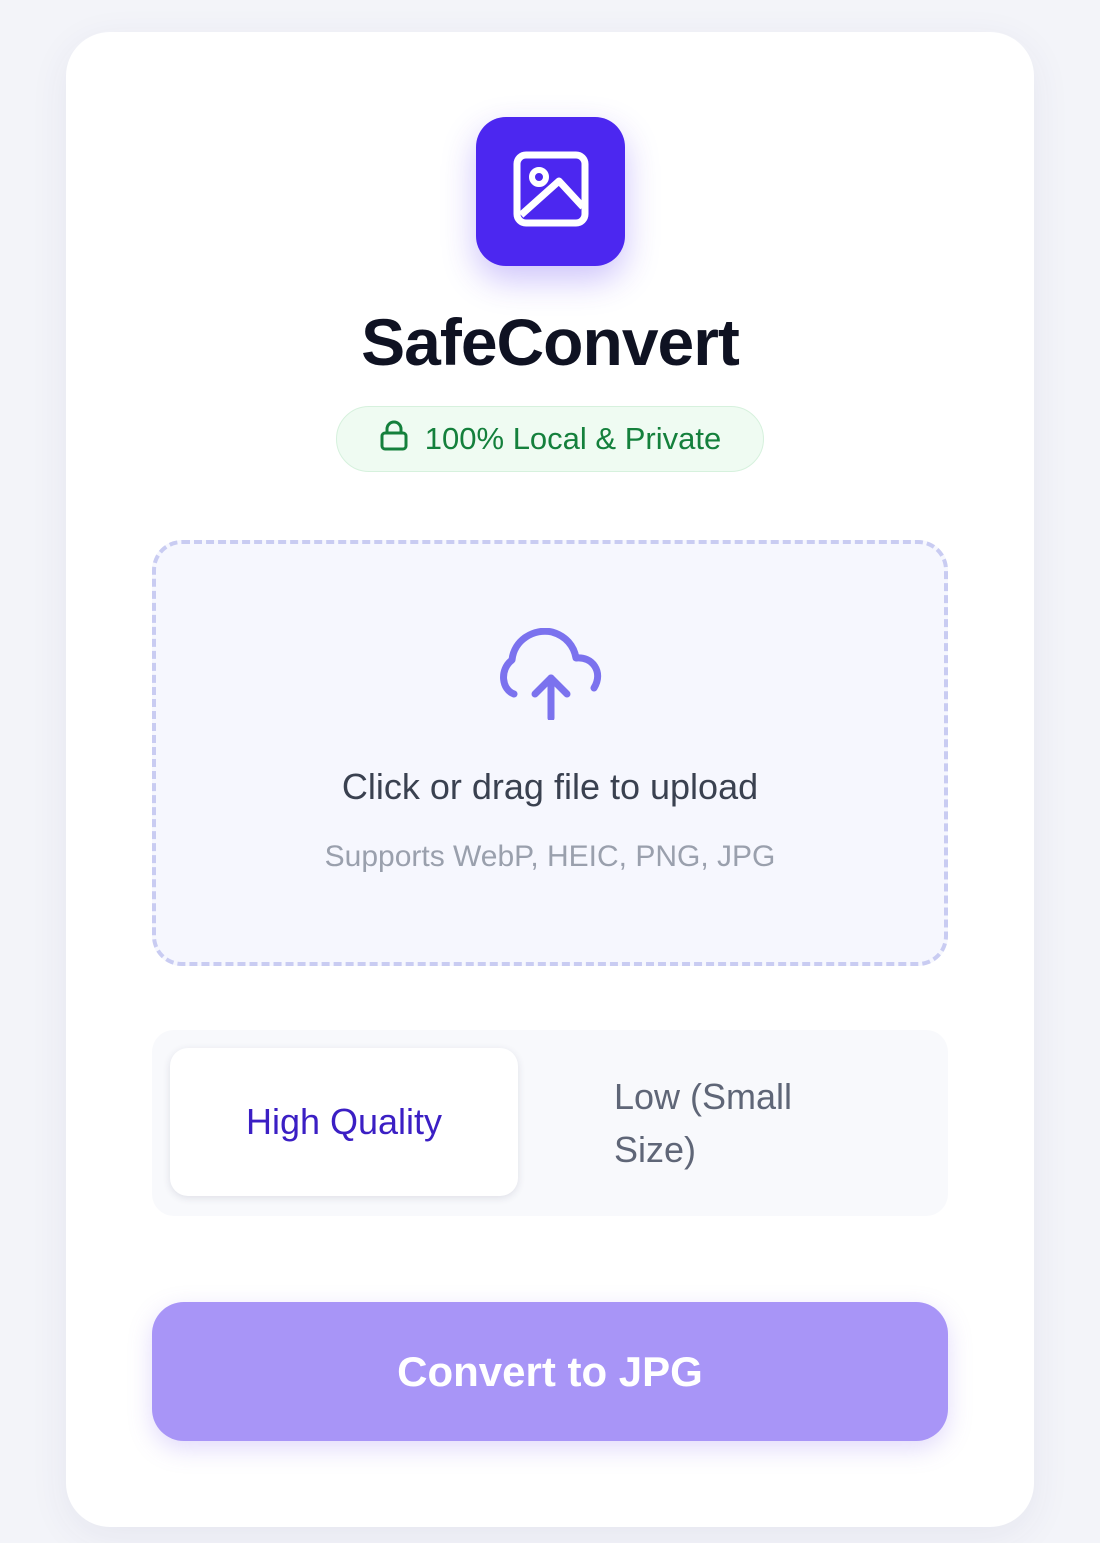 The width and height of the screenshot is (1100, 1543). I want to click on privacy-badge-label: 100% Local & Private, so click(573, 438).